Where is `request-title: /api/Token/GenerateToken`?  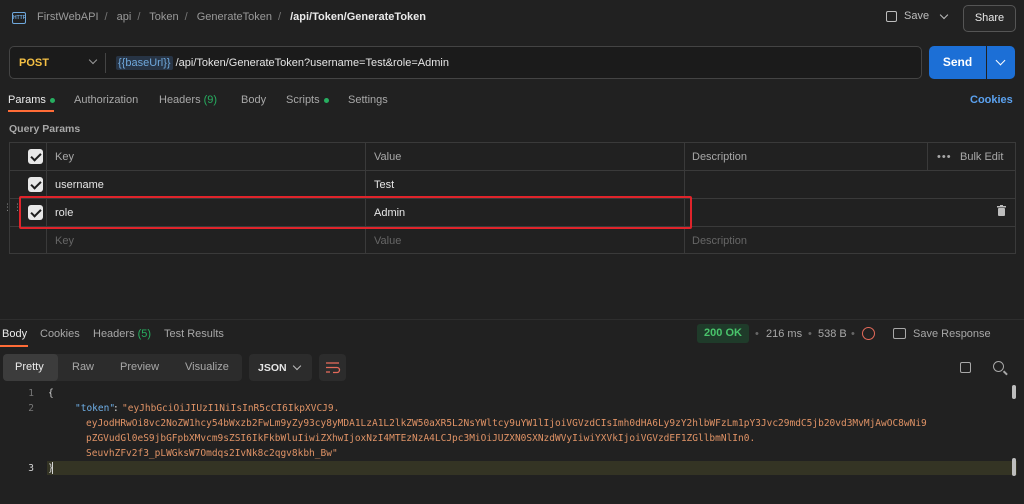
request-title: /api/Token/GenerateToken is located at coordinates (358, 17).